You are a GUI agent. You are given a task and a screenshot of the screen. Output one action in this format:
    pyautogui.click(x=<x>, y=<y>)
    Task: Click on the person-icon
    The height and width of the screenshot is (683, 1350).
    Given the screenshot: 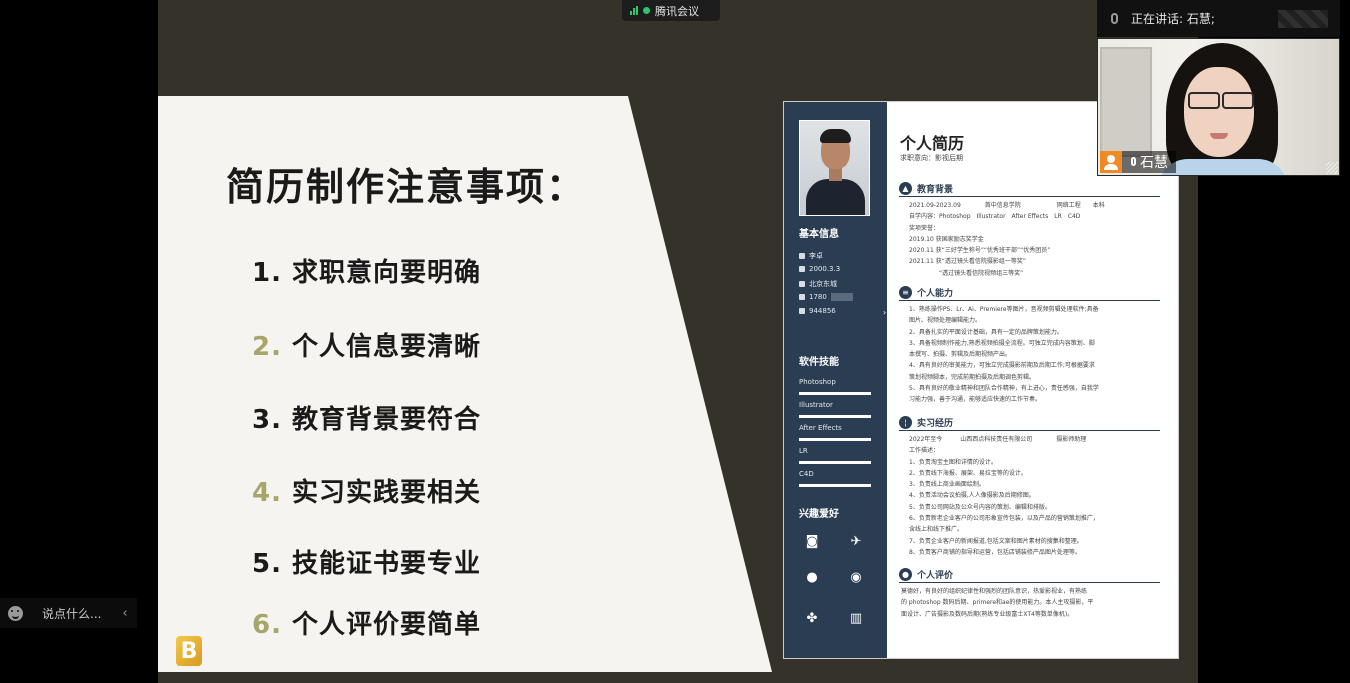 What is the action you would take?
    pyautogui.click(x=802, y=256)
    